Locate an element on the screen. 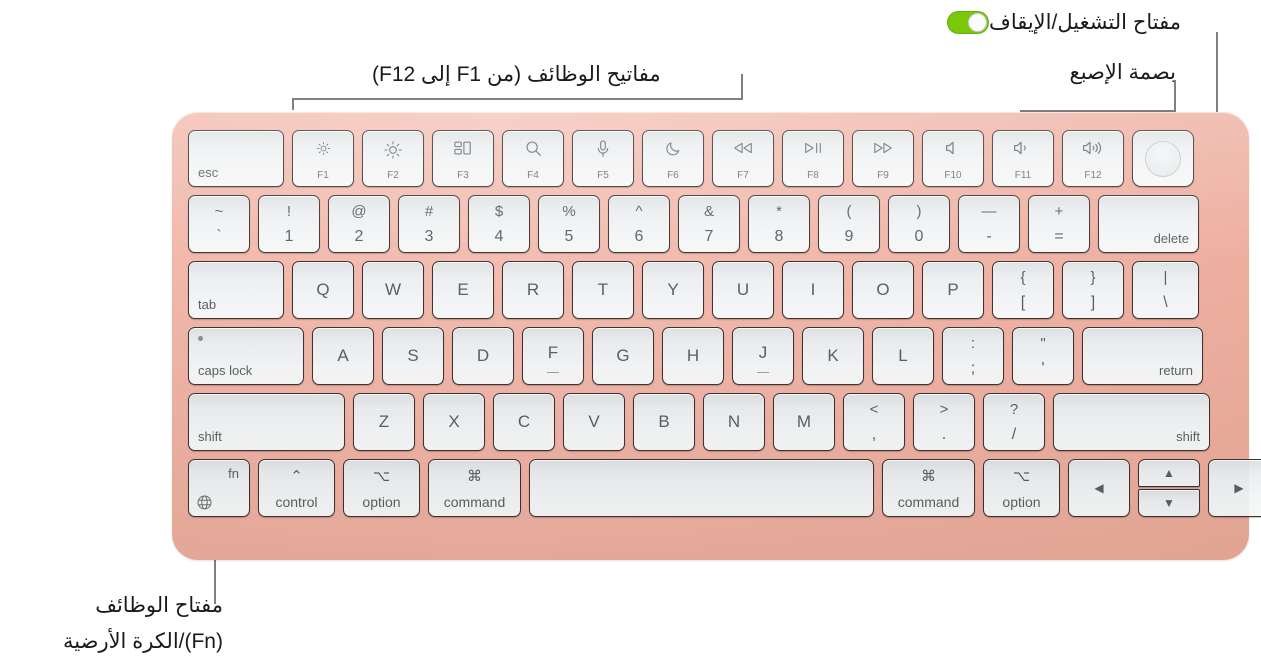 The image size is (1261, 670). key-f7: F7 is located at coordinates (743, 158).